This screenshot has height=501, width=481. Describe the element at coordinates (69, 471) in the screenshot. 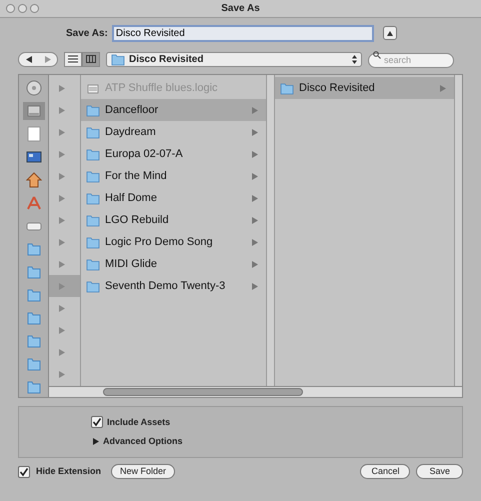

I see `hide-extension-label: Hide Extension` at that location.